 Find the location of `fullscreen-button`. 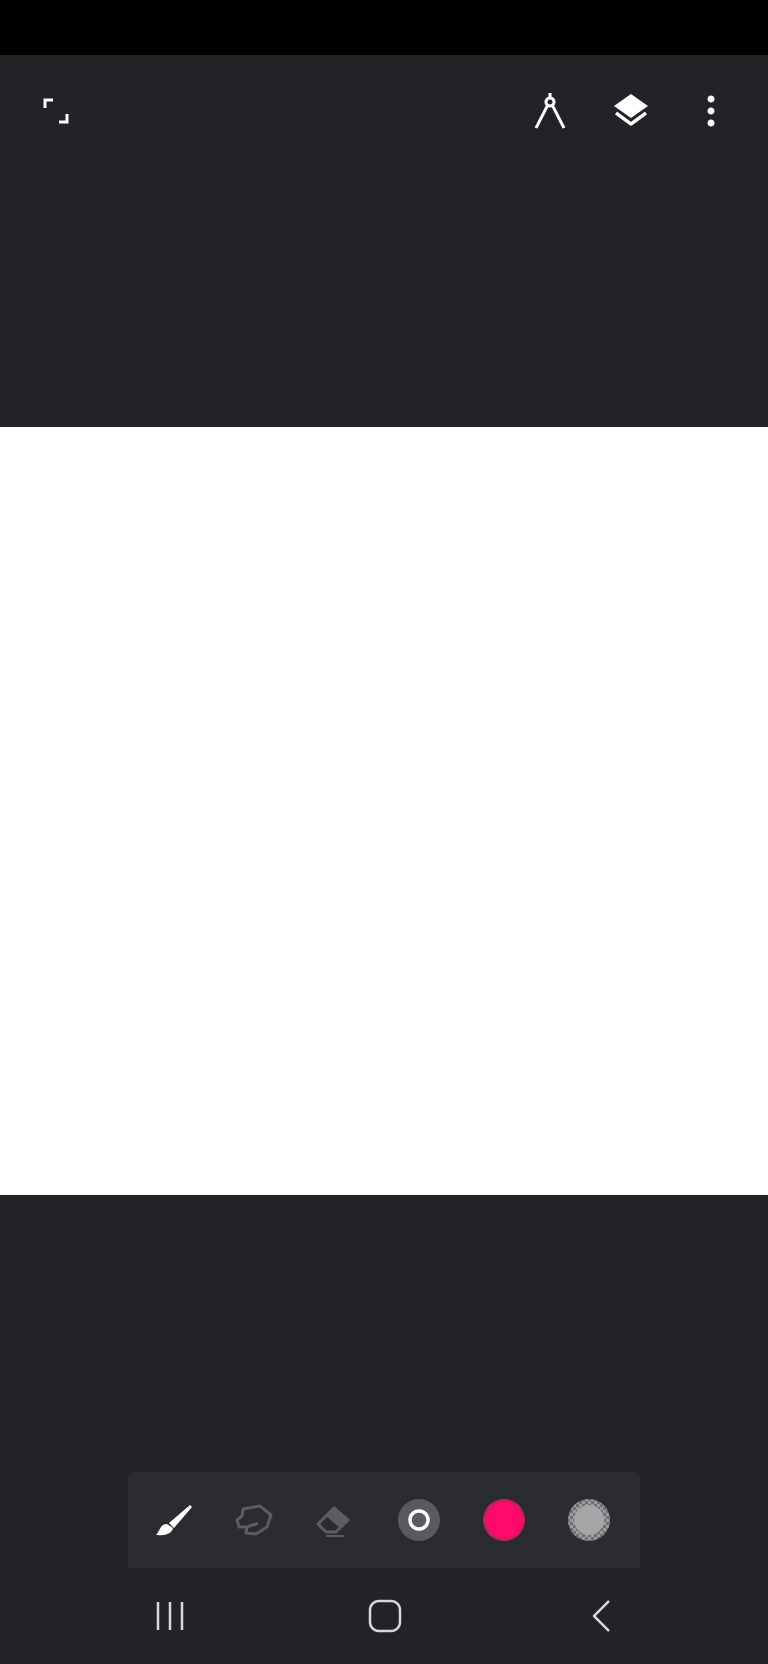

fullscreen-button is located at coordinates (56, 111).